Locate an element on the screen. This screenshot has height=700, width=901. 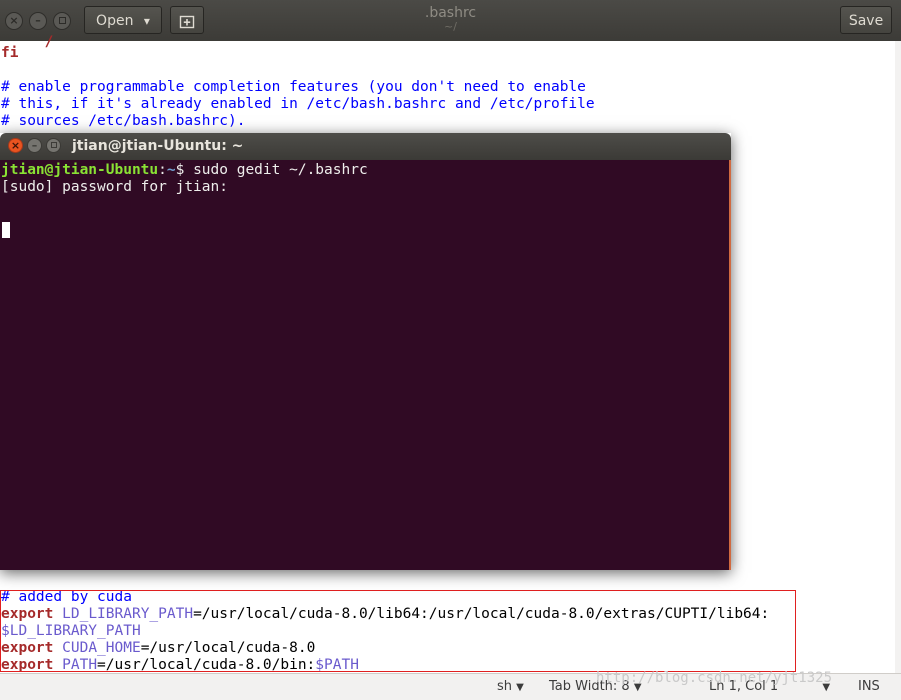
chevron-down-icon: ▼ is located at coordinates (520, 687).